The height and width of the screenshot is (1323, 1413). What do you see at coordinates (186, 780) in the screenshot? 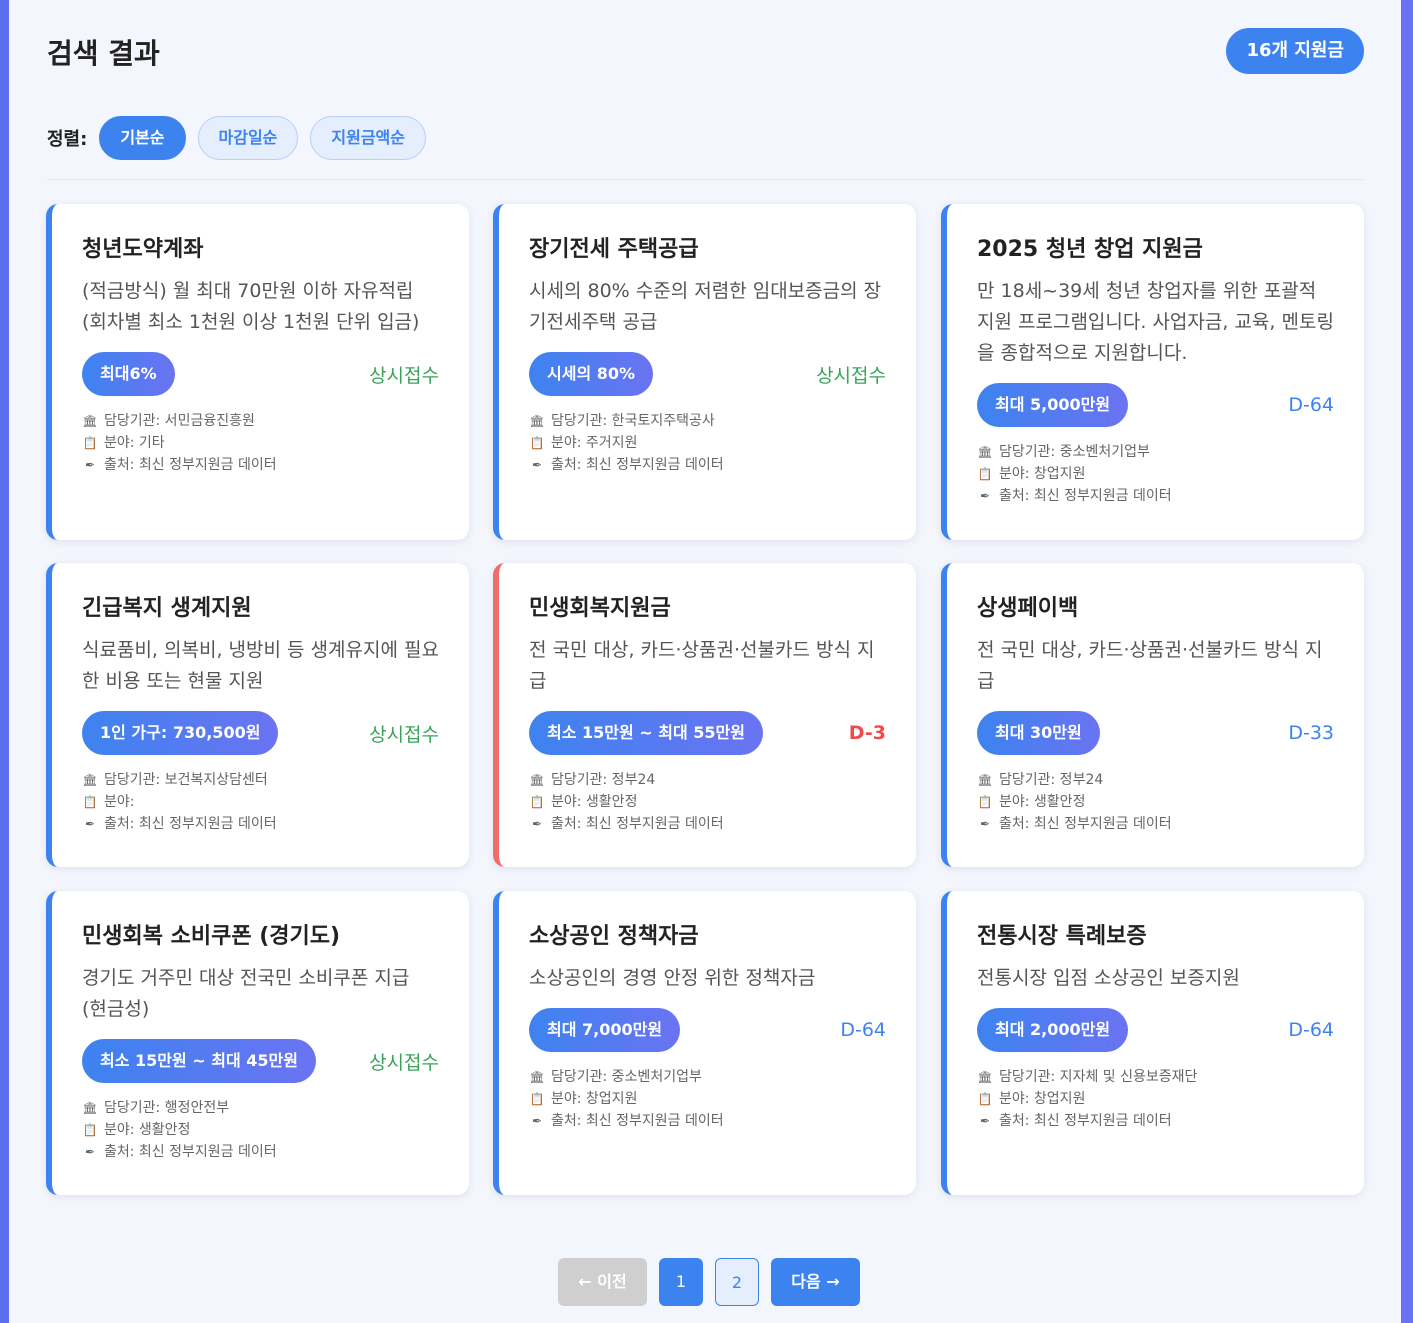
I see `agency-text: 담당기관: 보건복지상담센터` at bounding box center [186, 780].